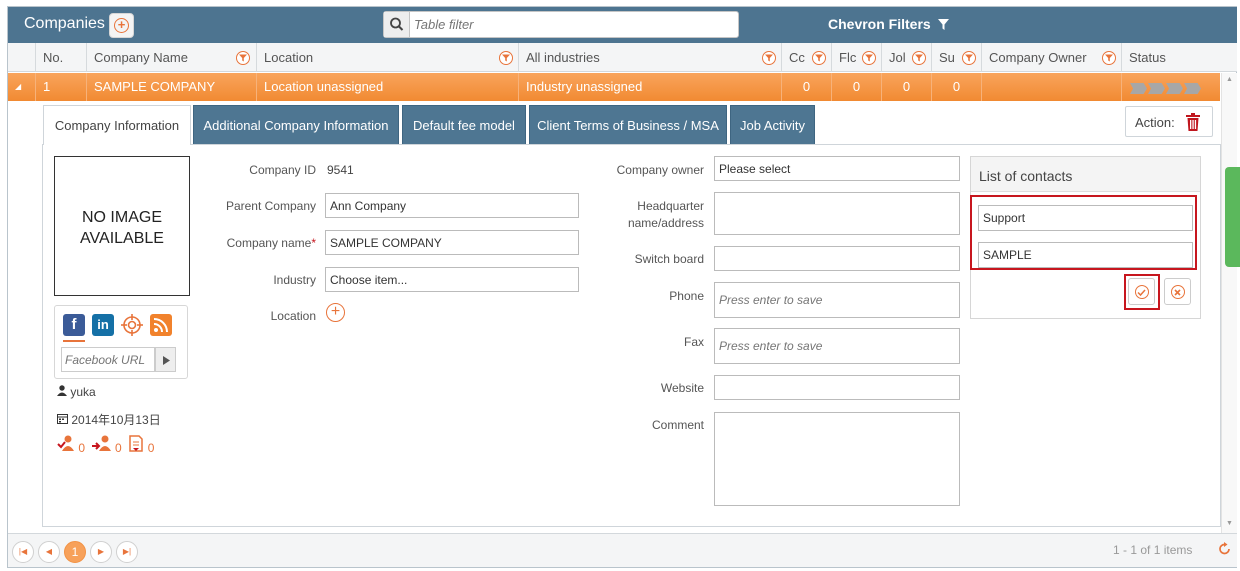 Image resolution: width=1240 pixels, height=571 pixels. I want to click on headquarter-label: Headquarter name/address, so click(636, 215).